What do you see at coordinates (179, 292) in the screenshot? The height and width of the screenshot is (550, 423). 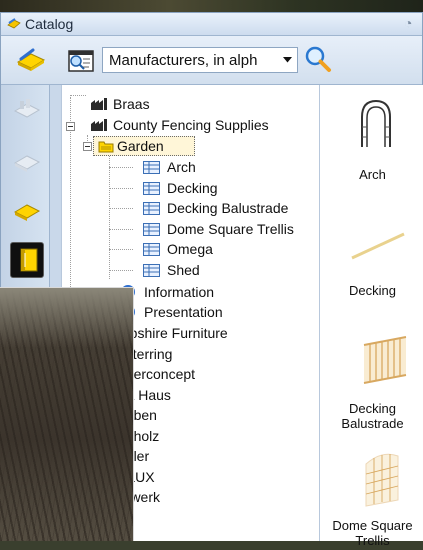 I see `tree-item-label: Information` at bounding box center [179, 292].